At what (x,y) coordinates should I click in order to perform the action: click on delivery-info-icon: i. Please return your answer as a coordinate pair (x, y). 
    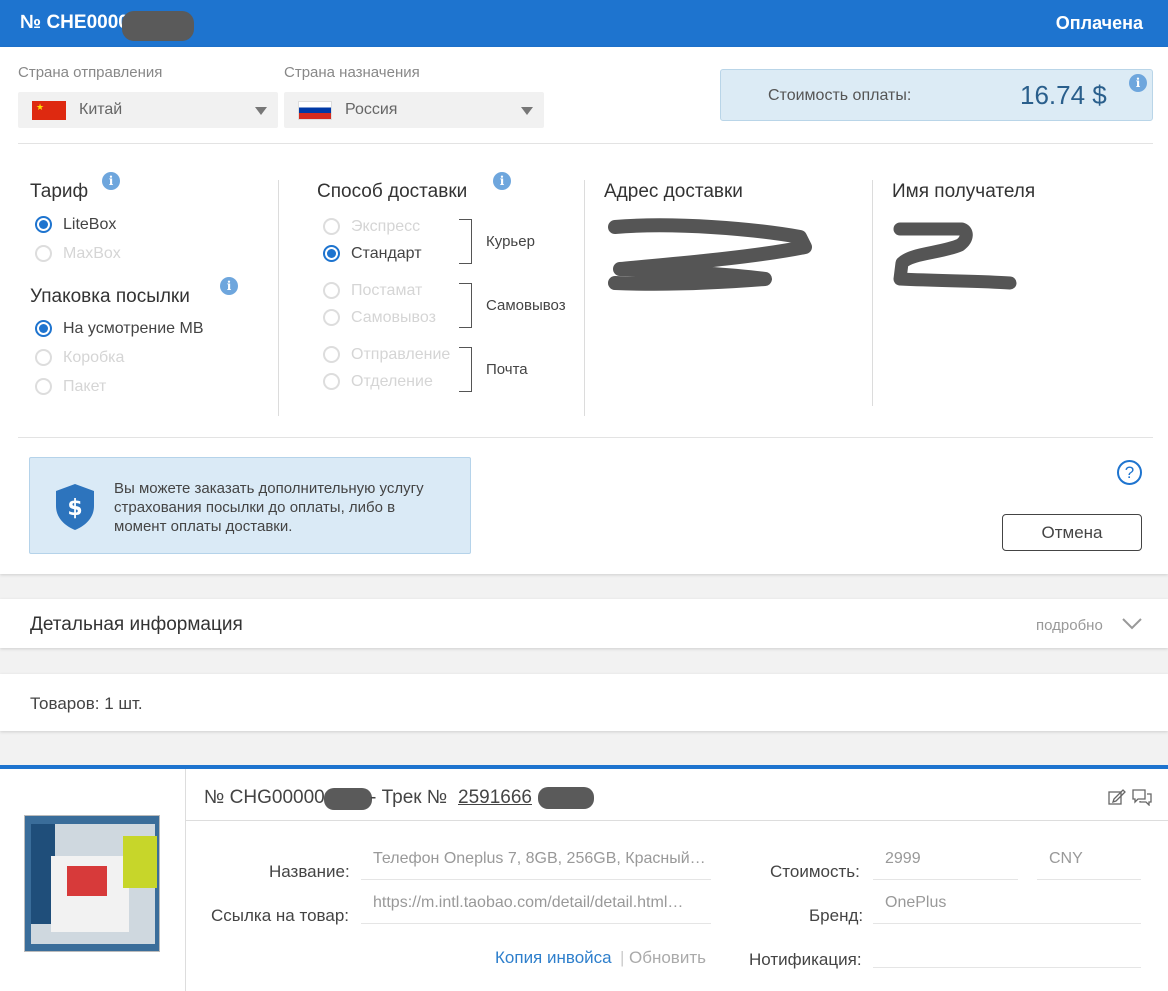
    Looking at the image, I should click on (502, 181).